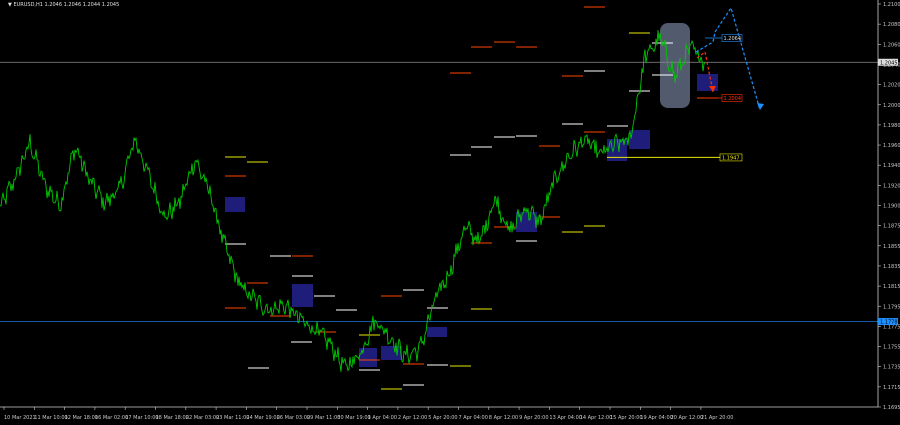 The width and height of the screenshot is (900, 425). Describe the element at coordinates (891, 5) in the screenshot. I see `price-tick-label: 1.2100` at that location.